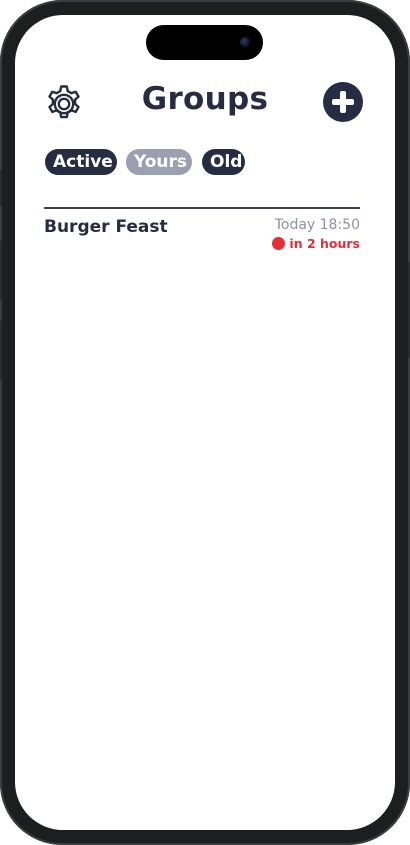  What do you see at coordinates (202, 208) in the screenshot?
I see `list-divider` at bounding box center [202, 208].